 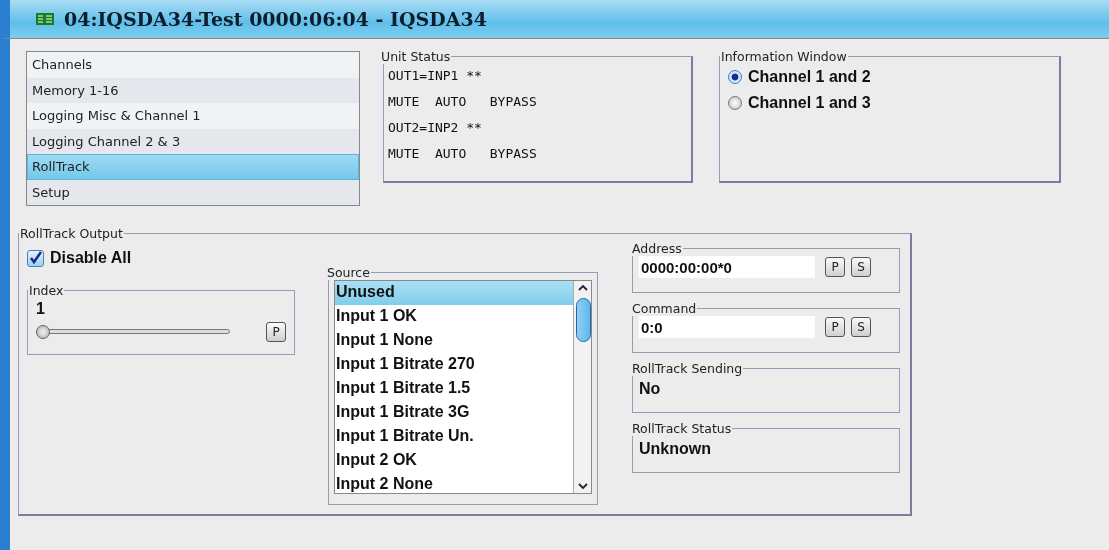 I want to click on scroll-thumb, so click(x=583, y=320).